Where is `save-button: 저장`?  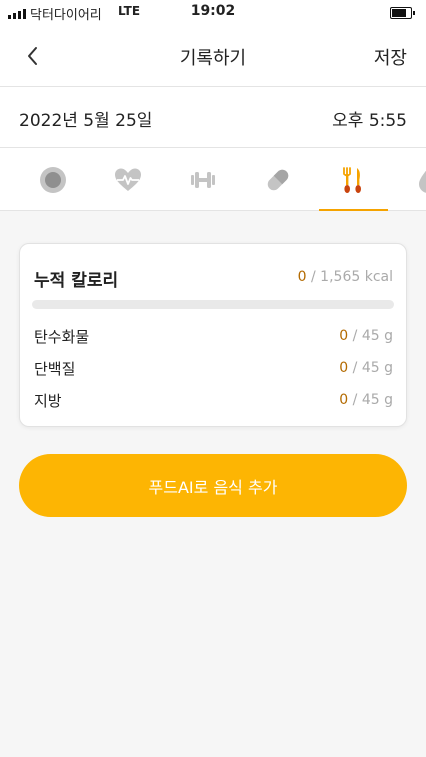 save-button: 저장 is located at coordinates (390, 57).